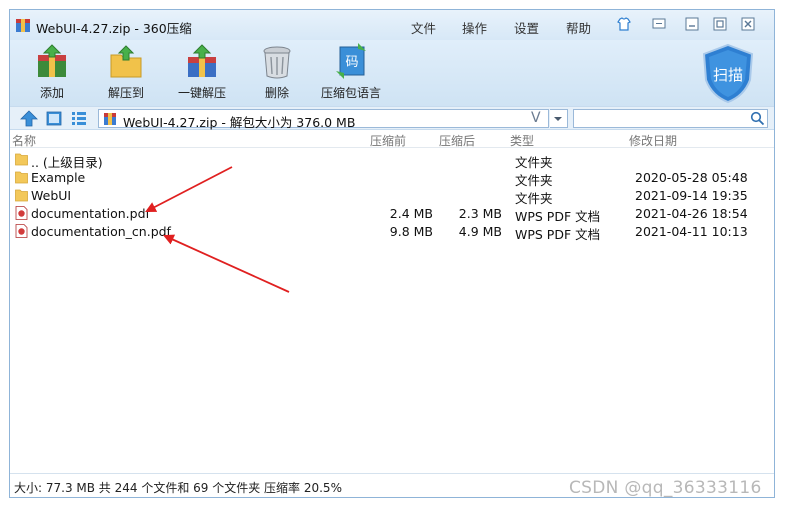 The width and height of the screenshot is (785, 508). Describe the element at coordinates (624, 24) in the screenshot. I see `skin-shirt-icon` at that location.